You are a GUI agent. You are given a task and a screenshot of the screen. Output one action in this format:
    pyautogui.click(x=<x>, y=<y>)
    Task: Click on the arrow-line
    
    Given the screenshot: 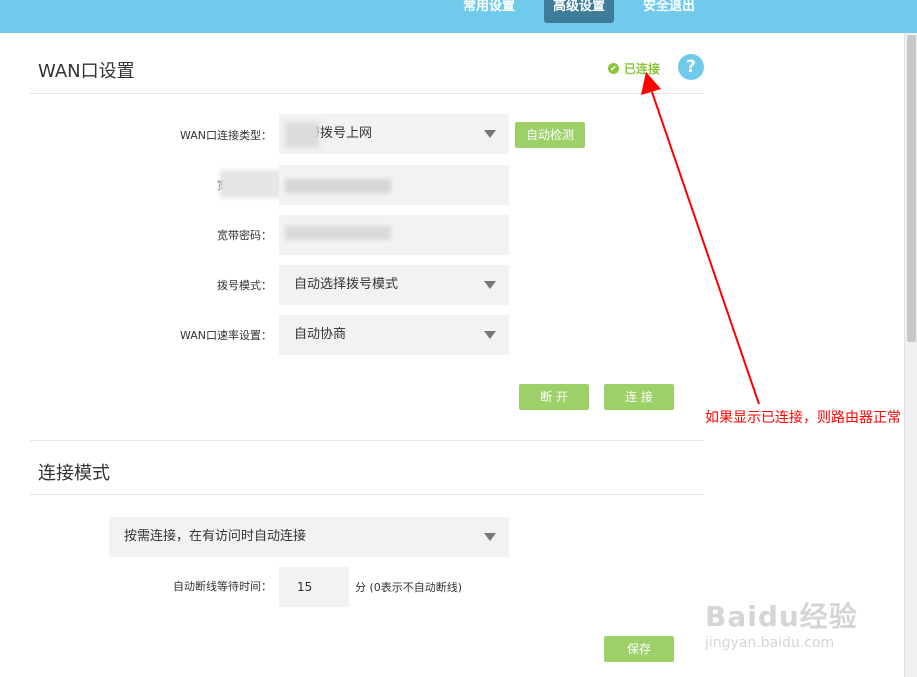 What is the action you would take?
    pyautogui.click(x=705, y=248)
    